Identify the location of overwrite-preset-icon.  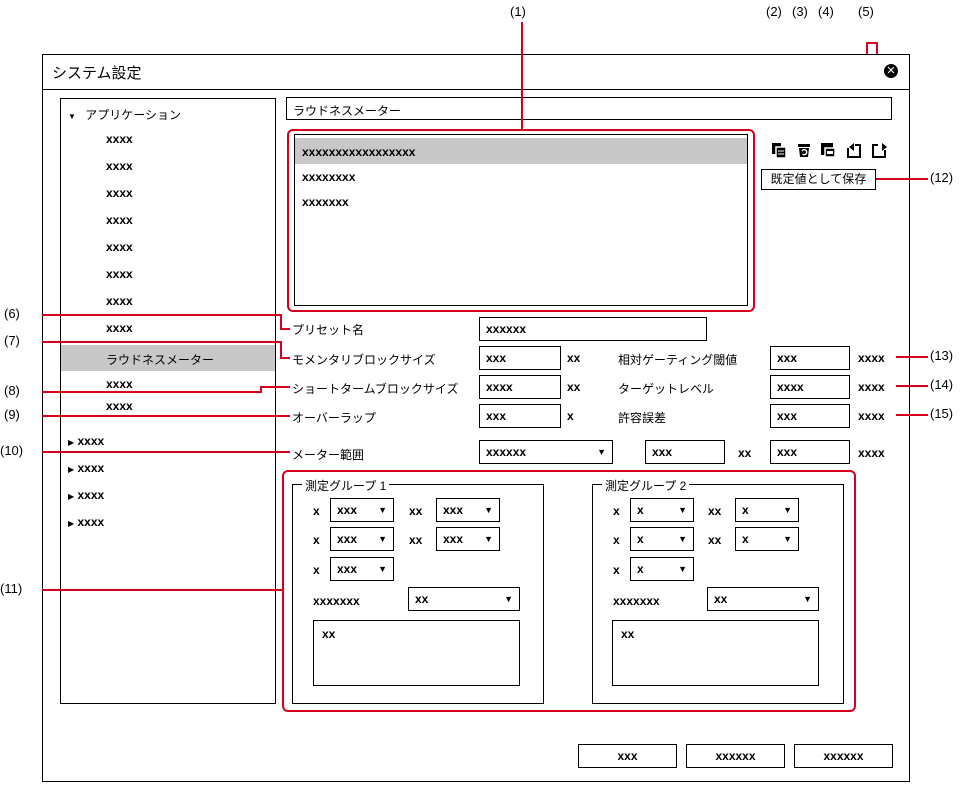
(828, 150).